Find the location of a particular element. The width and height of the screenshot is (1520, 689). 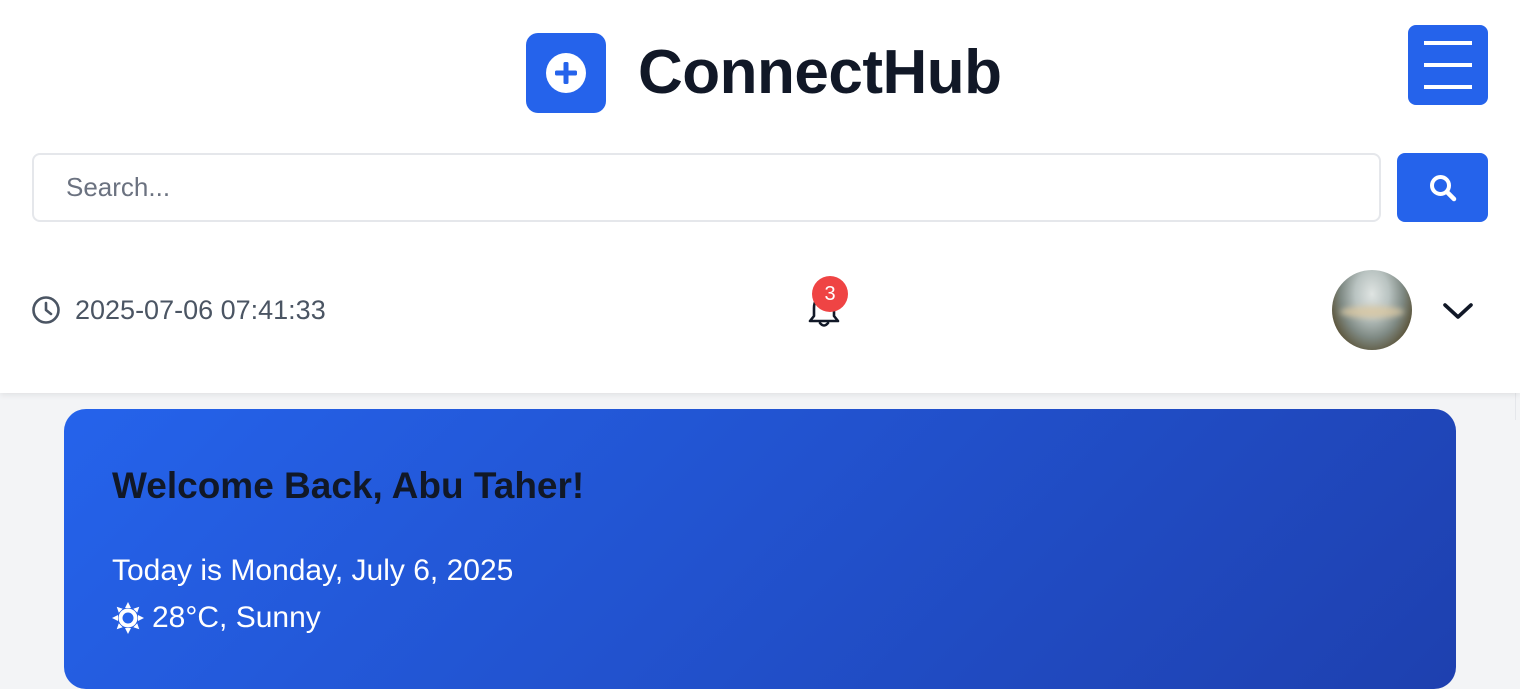

datetime-display: 2025-07-06 07:41:33 is located at coordinates (178, 310).